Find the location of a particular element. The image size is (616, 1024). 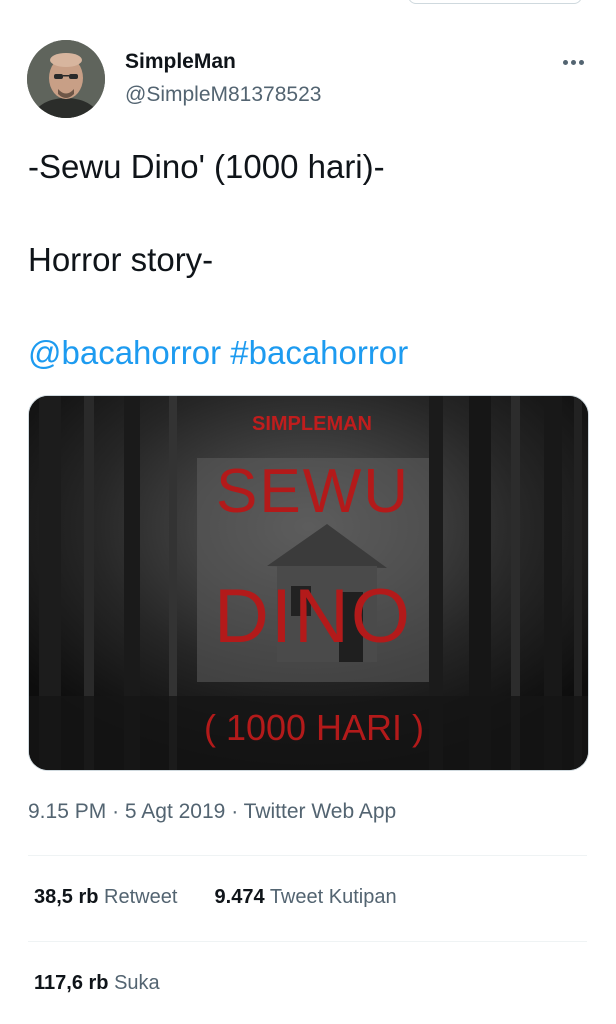

more-horizontal-icon is located at coordinates (573, 62).